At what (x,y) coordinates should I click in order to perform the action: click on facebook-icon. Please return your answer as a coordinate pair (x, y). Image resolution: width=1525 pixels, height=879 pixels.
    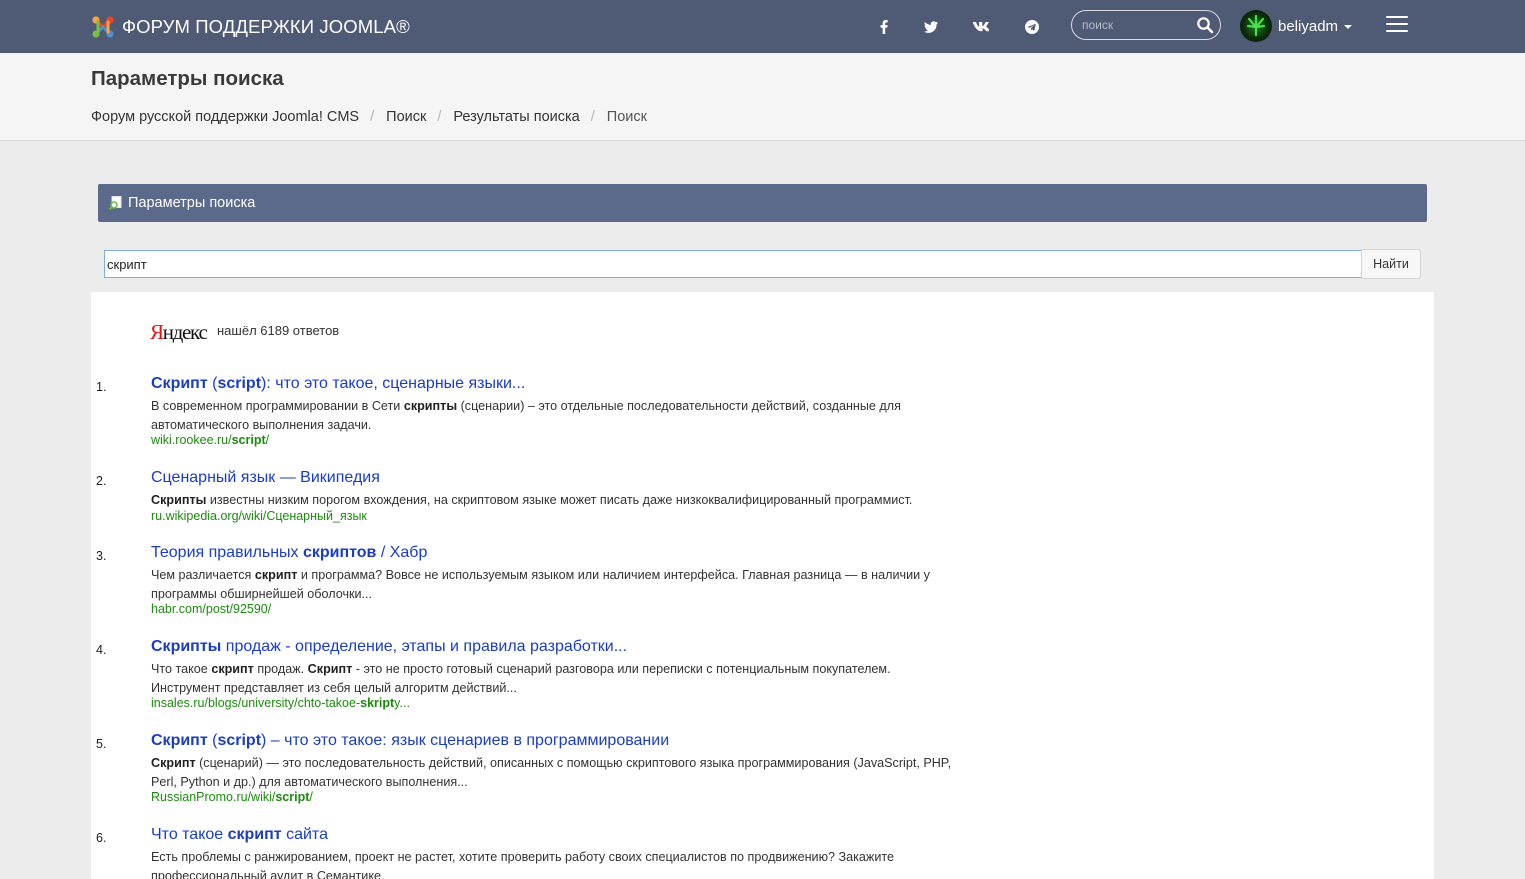
    Looking at the image, I should click on (884, 27).